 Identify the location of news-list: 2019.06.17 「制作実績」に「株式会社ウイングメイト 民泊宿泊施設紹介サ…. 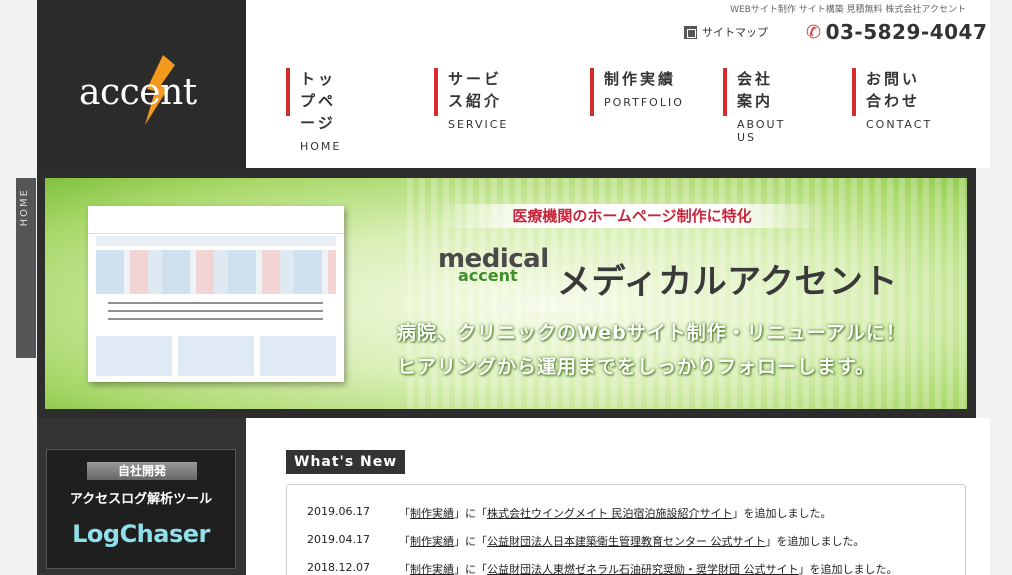
(626, 529).